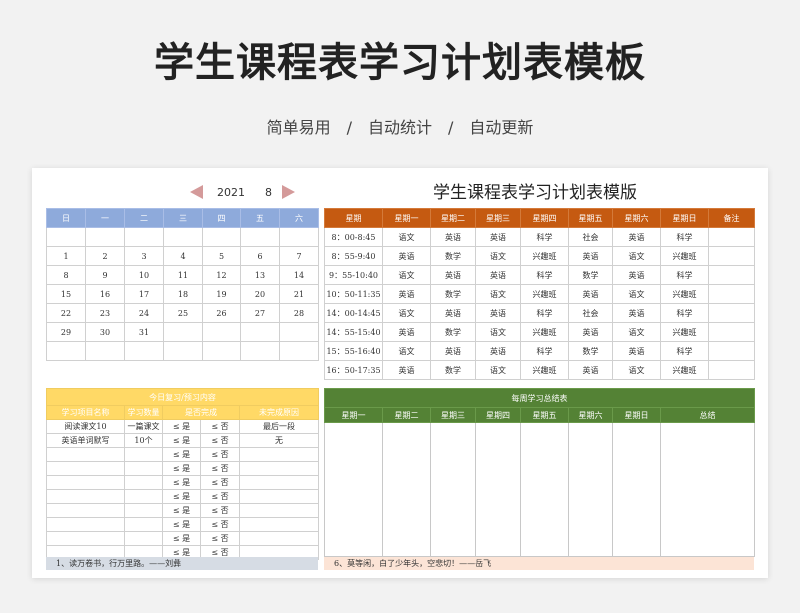 This screenshot has height=613, width=800. I want to click on calendar-day-cell: 23, so click(105, 313).